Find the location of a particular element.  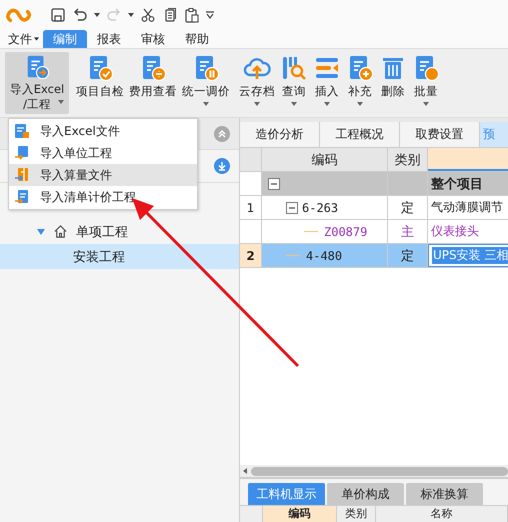

expand-arrow-icon is located at coordinates (41, 231).